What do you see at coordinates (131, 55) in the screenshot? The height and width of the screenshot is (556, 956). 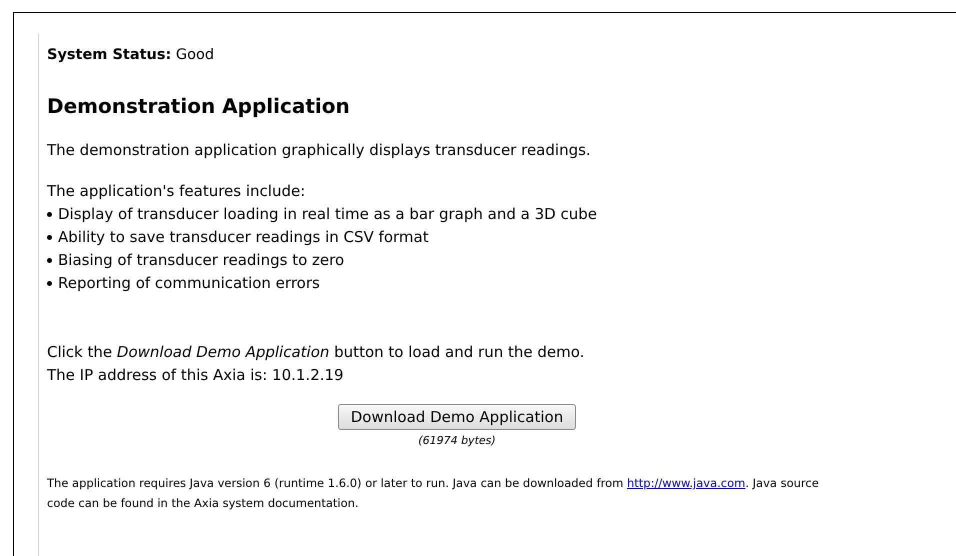 I see `system-status: System Status: Good` at bounding box center [131, 55].